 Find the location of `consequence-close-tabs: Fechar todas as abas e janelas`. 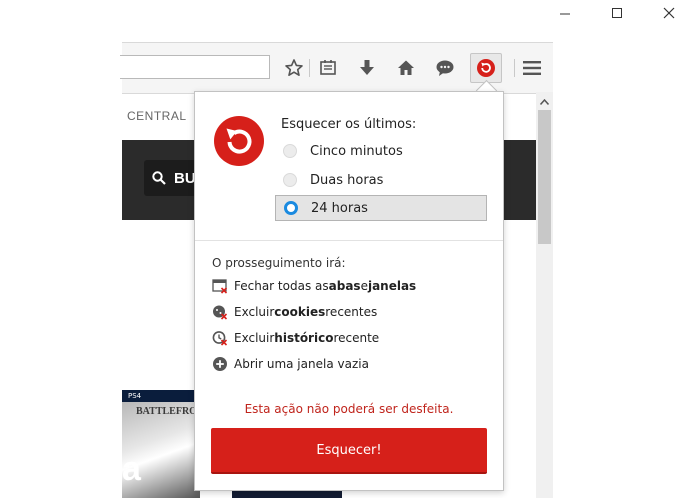

consequence-close-tabs: Fechar todas as abas e janelas is located at coordinates (314, 286).